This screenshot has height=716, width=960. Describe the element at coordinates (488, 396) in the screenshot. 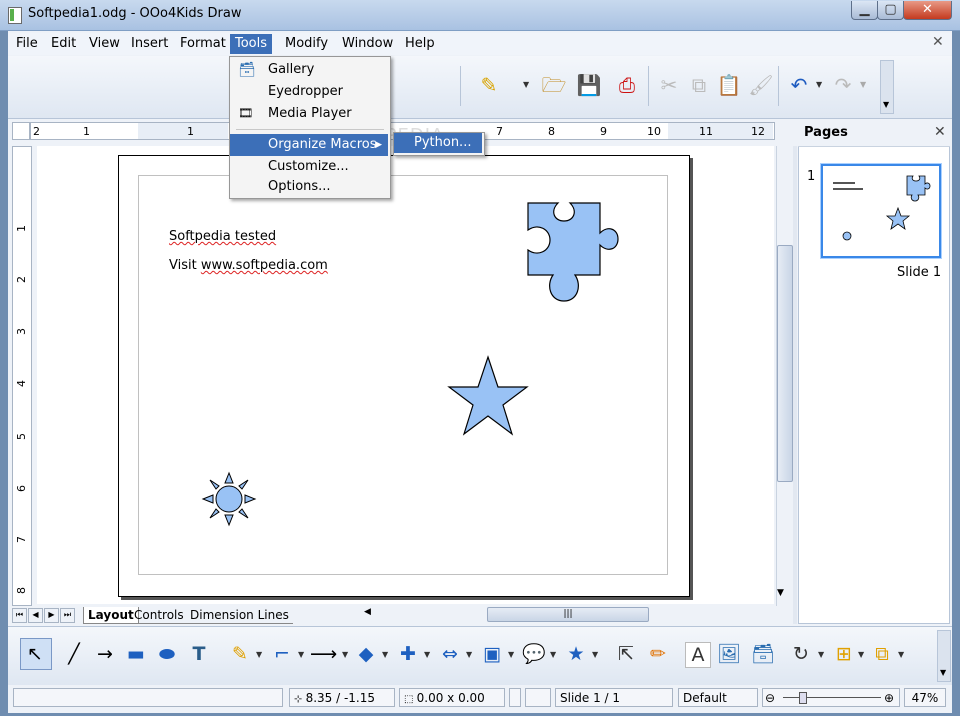

I see `star-shape` at that location.